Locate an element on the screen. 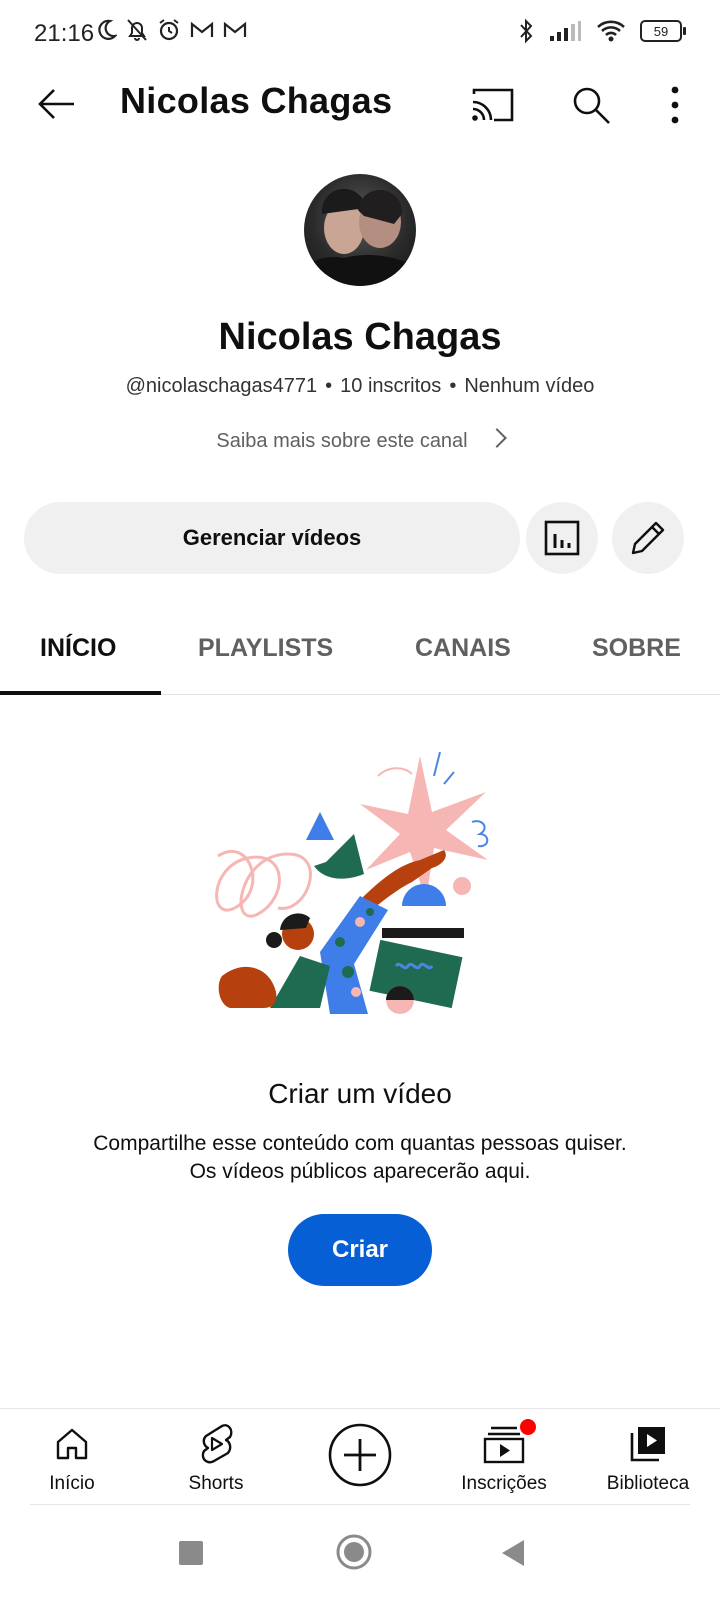 This screenshot has height=1600, width=720. home-icon is located at coordinates (72, 1444).